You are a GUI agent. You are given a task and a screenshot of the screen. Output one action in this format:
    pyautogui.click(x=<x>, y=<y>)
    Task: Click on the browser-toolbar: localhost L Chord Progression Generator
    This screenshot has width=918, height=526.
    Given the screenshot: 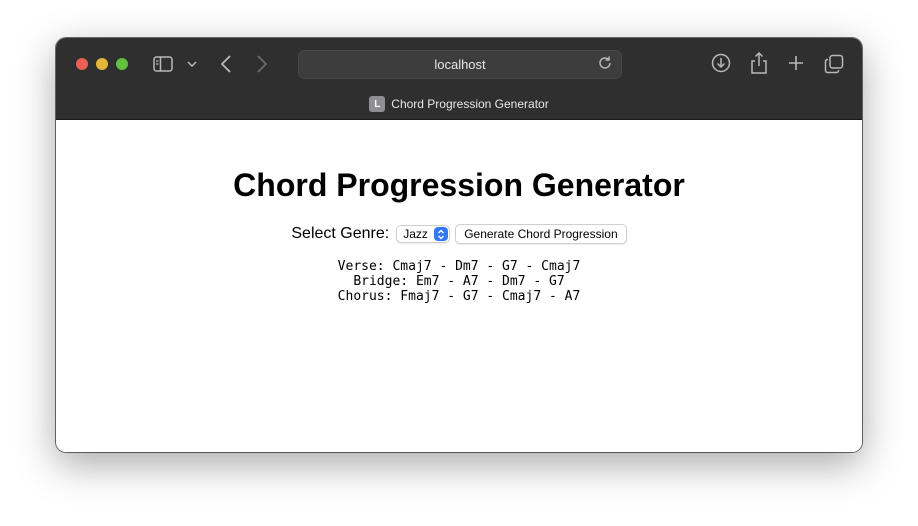 What is the action you would take?
    pyautogui.click(x=459, y=79)
    